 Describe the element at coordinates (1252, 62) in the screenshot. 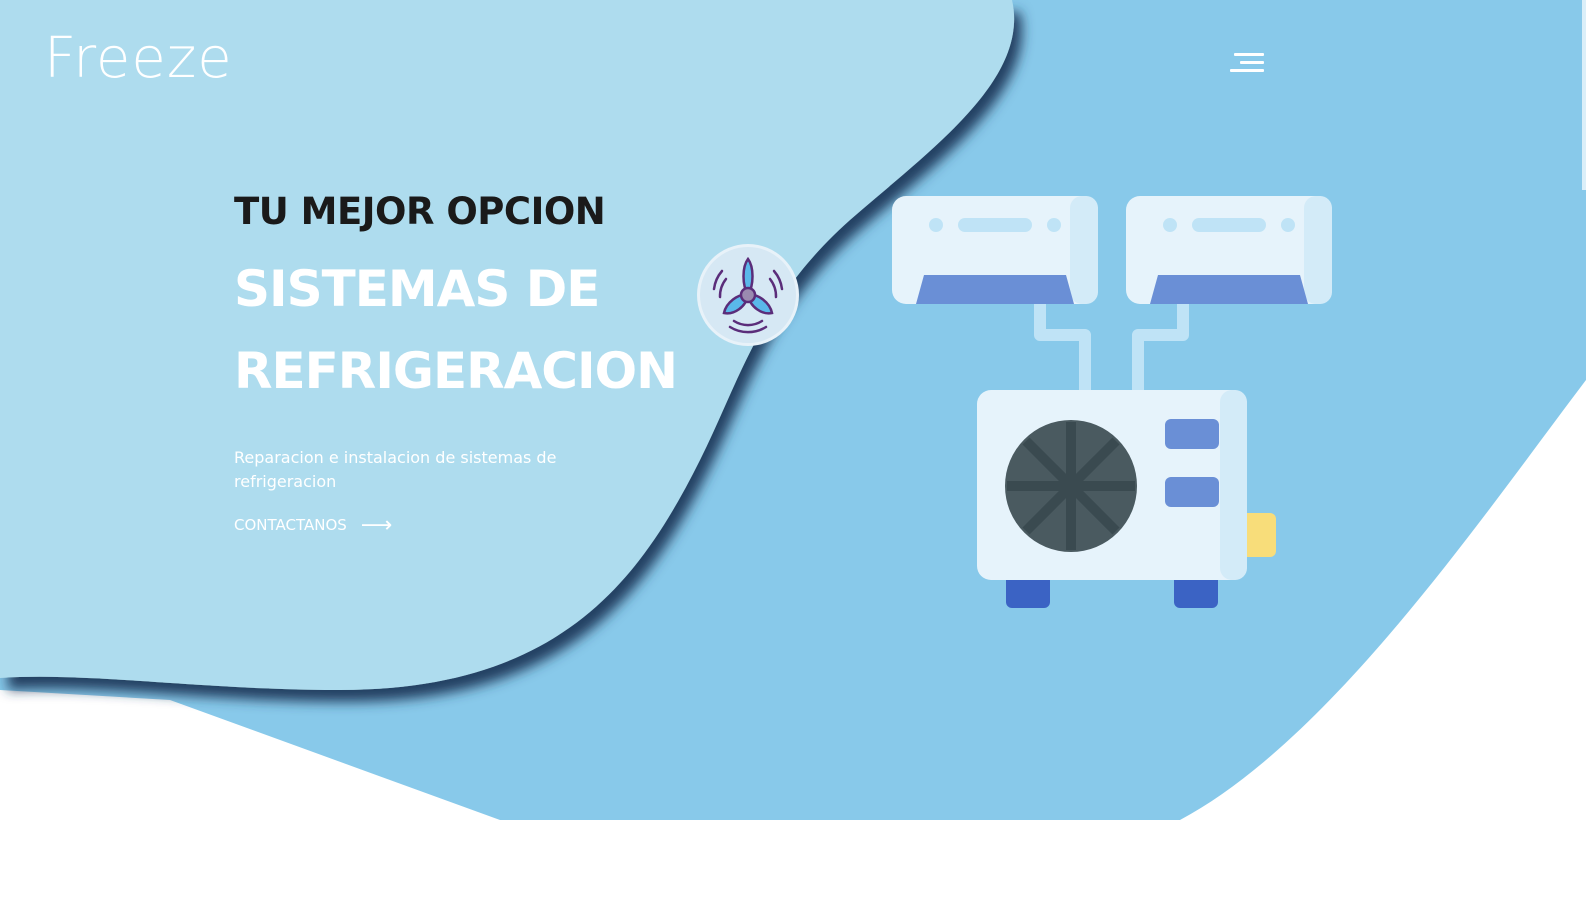

I see `menu-line-middle` at that location.